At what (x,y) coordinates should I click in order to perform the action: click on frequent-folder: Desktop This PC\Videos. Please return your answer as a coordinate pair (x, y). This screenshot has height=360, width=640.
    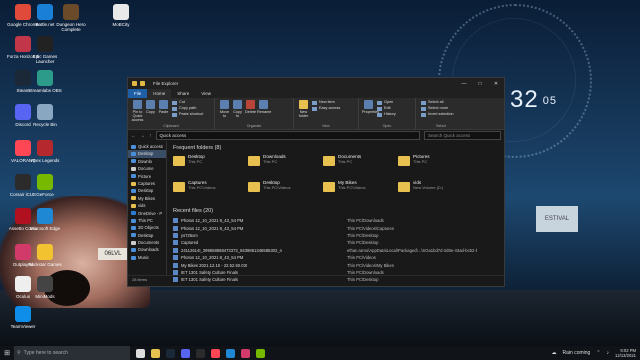
    Looking at the image, I should click on (285, 191).